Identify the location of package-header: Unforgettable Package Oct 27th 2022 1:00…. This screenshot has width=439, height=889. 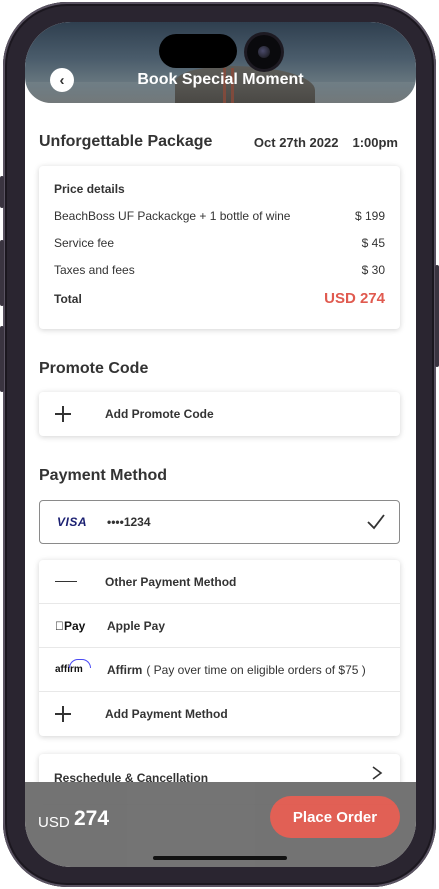
(218, 142).